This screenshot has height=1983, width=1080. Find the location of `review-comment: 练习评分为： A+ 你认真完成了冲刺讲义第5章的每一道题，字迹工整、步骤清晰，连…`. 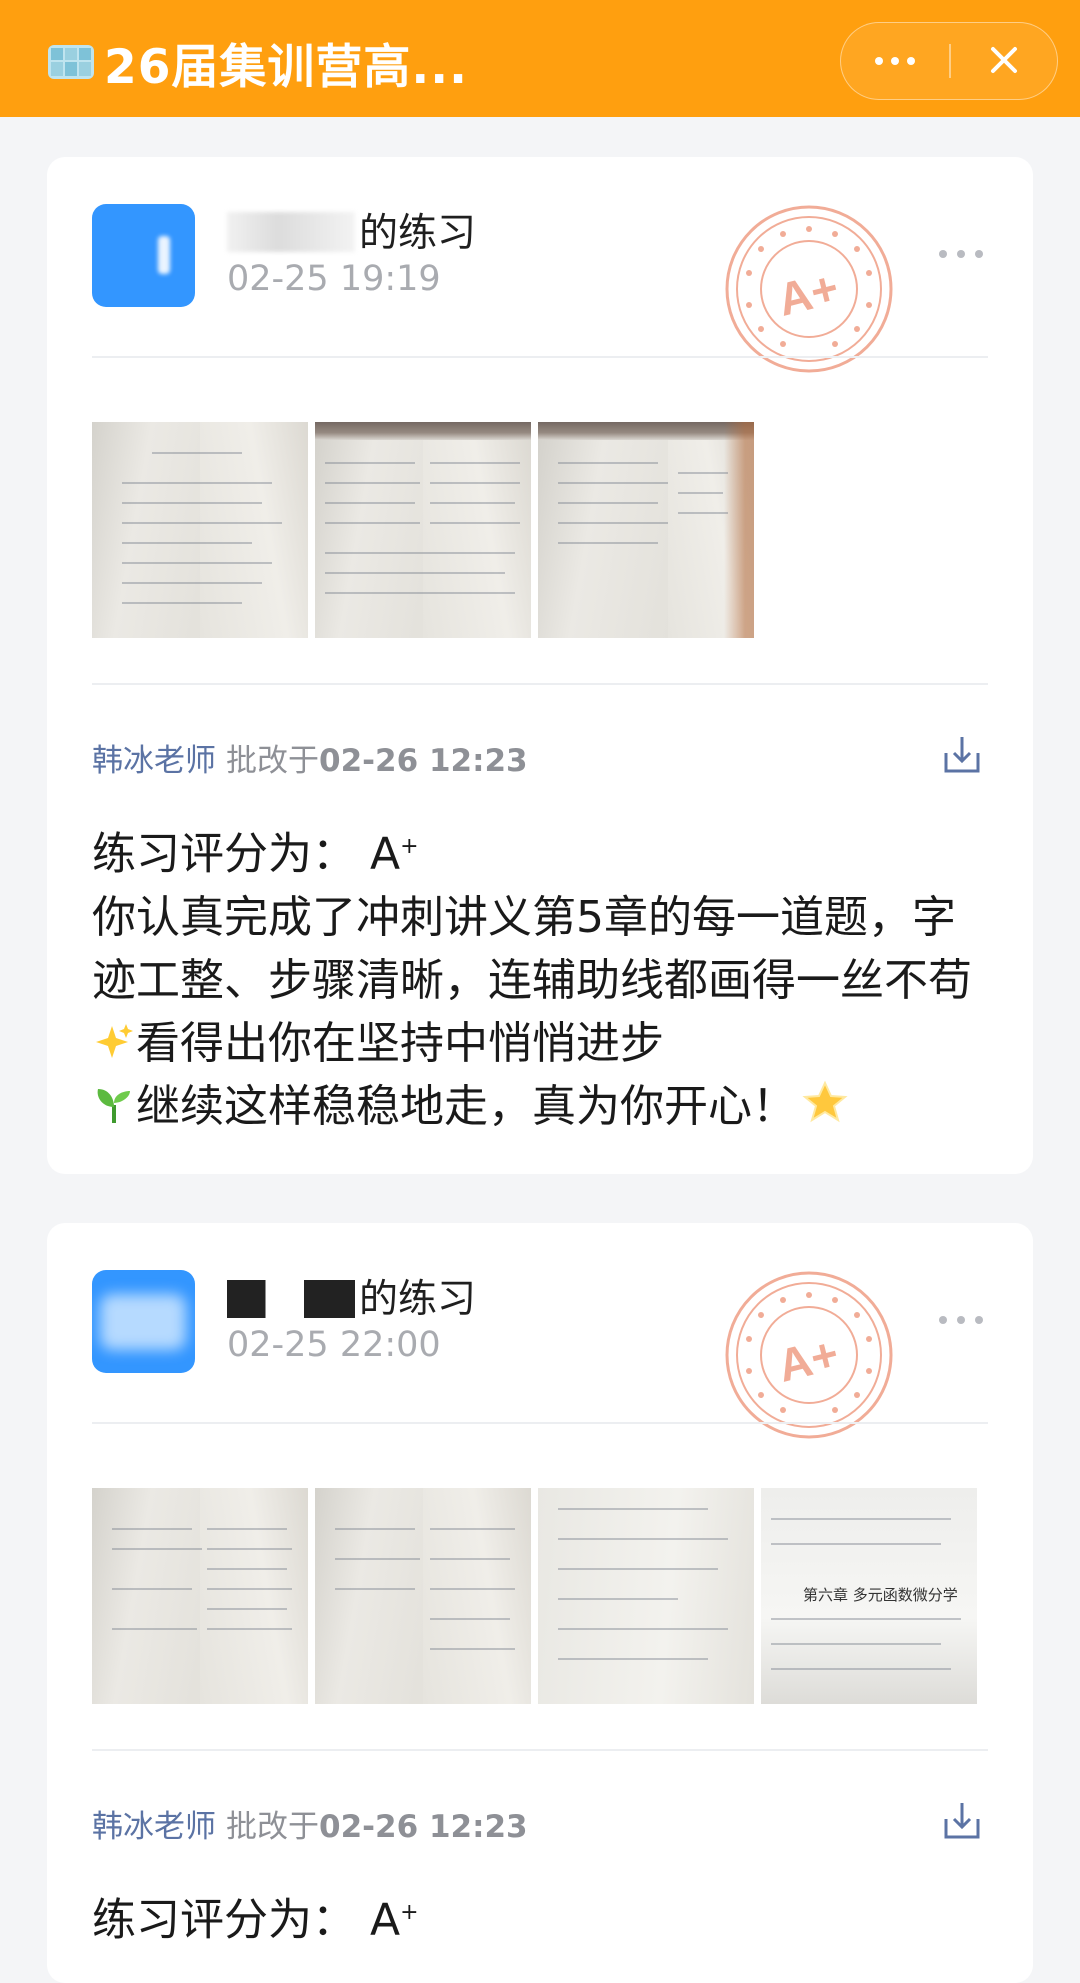

review-comment: 练习评分为： A+ 你认真完成了冲刺讲义第5章的每一道题，字迹工整、步骤清晰，连… is located at coordinates (542, 976).